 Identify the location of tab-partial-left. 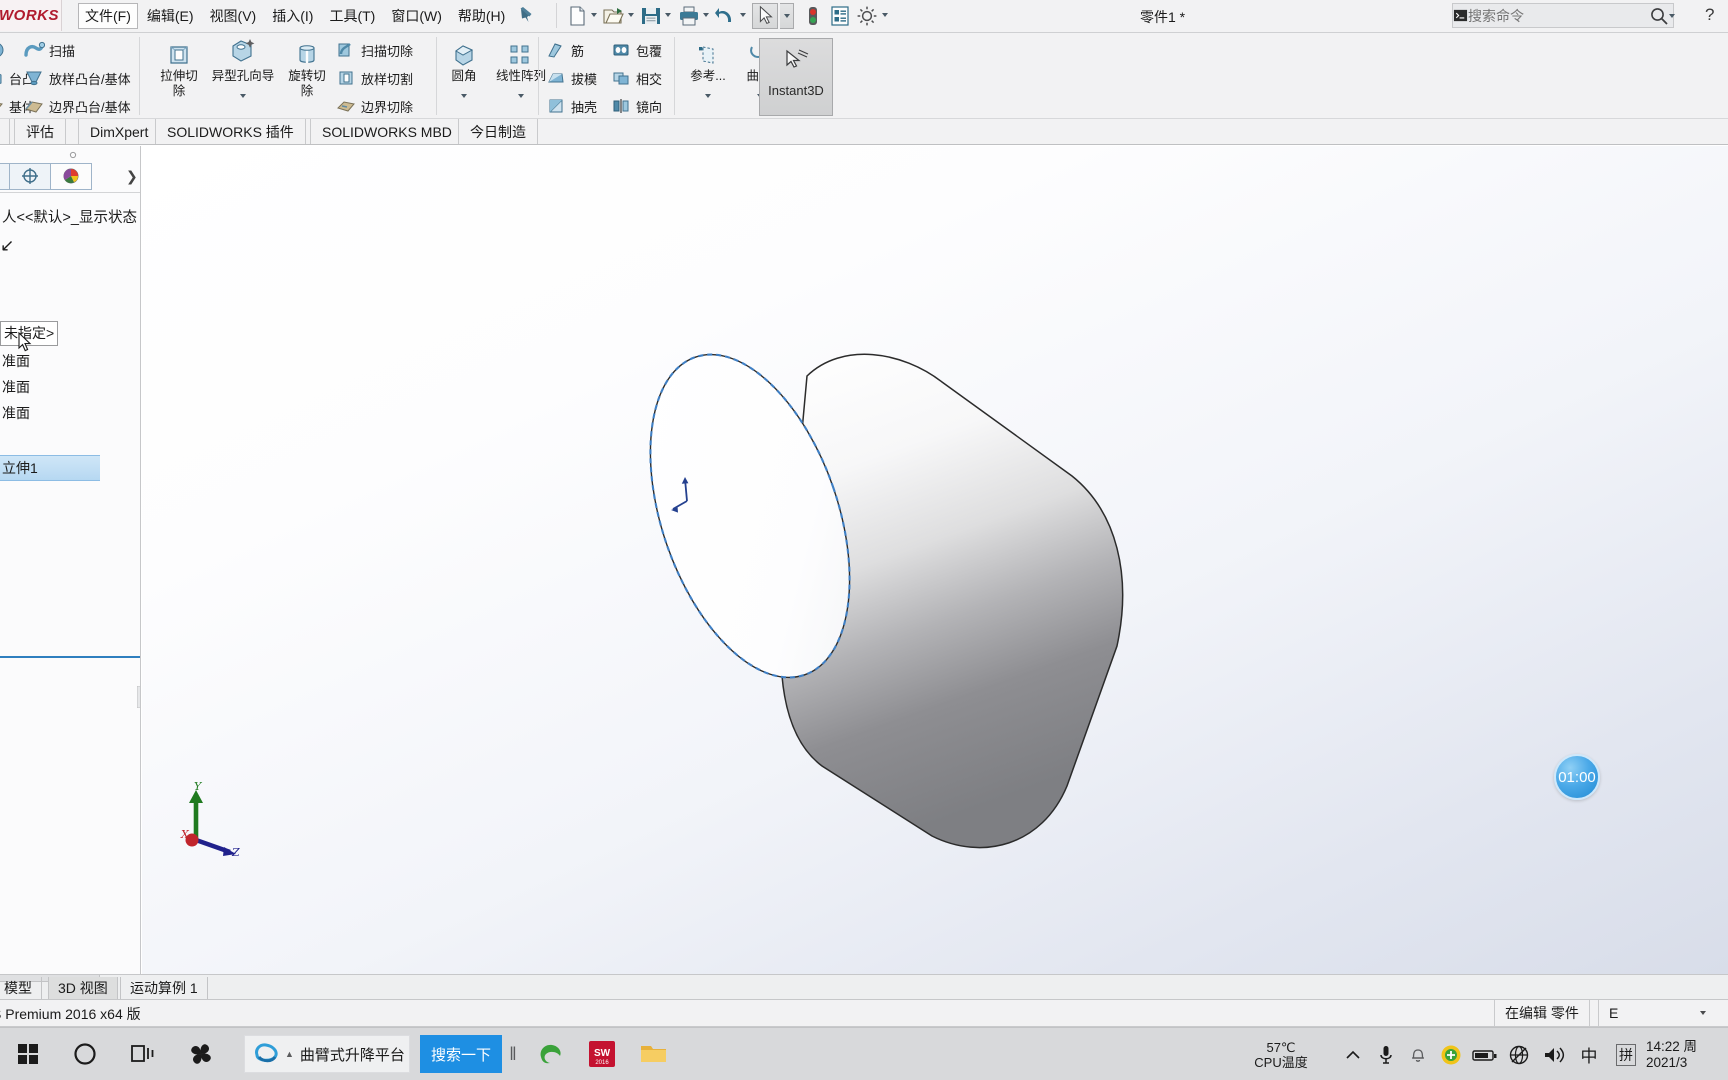
(5, 131).